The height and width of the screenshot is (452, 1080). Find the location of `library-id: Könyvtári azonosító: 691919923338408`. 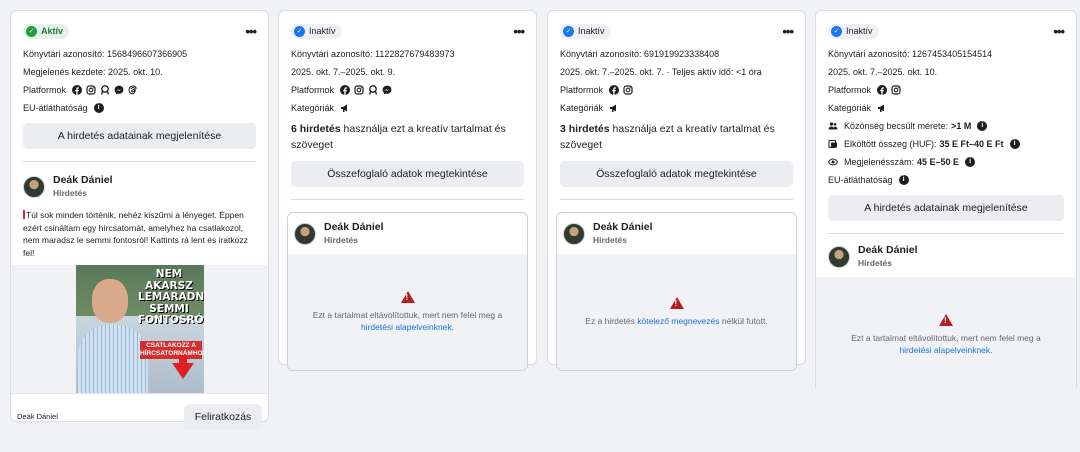

library-id: Könyvtári azonosító: 691919923338408 is located at coordinates (640, 54).